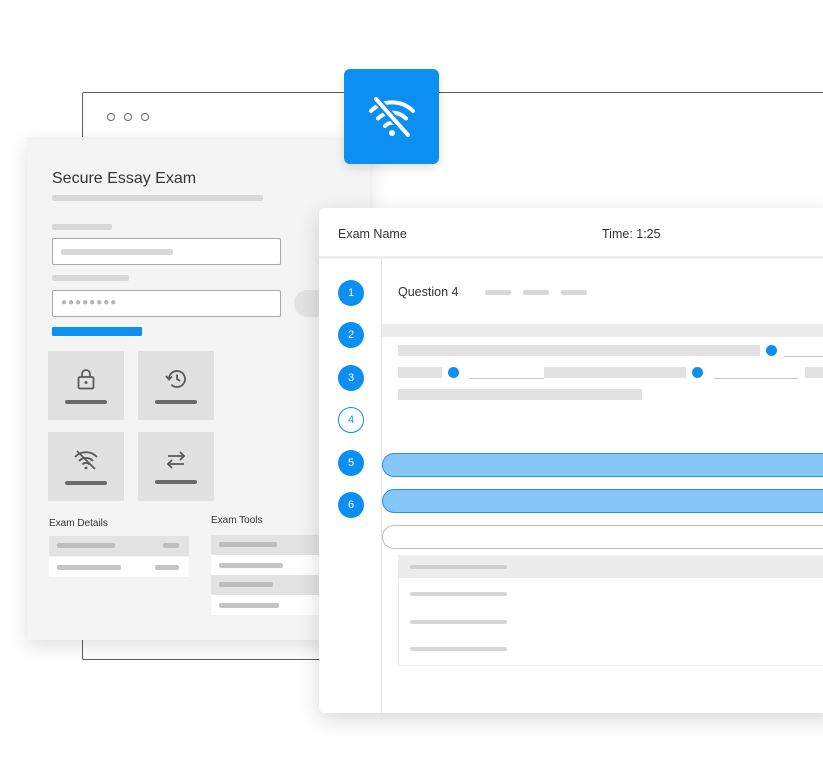 This screenshot has width=823, height=783. What do you see at coordinates (166, 303) in the screenshot?
I see `password-field: ●●●●●●●●` at bounding box center [166, 303].